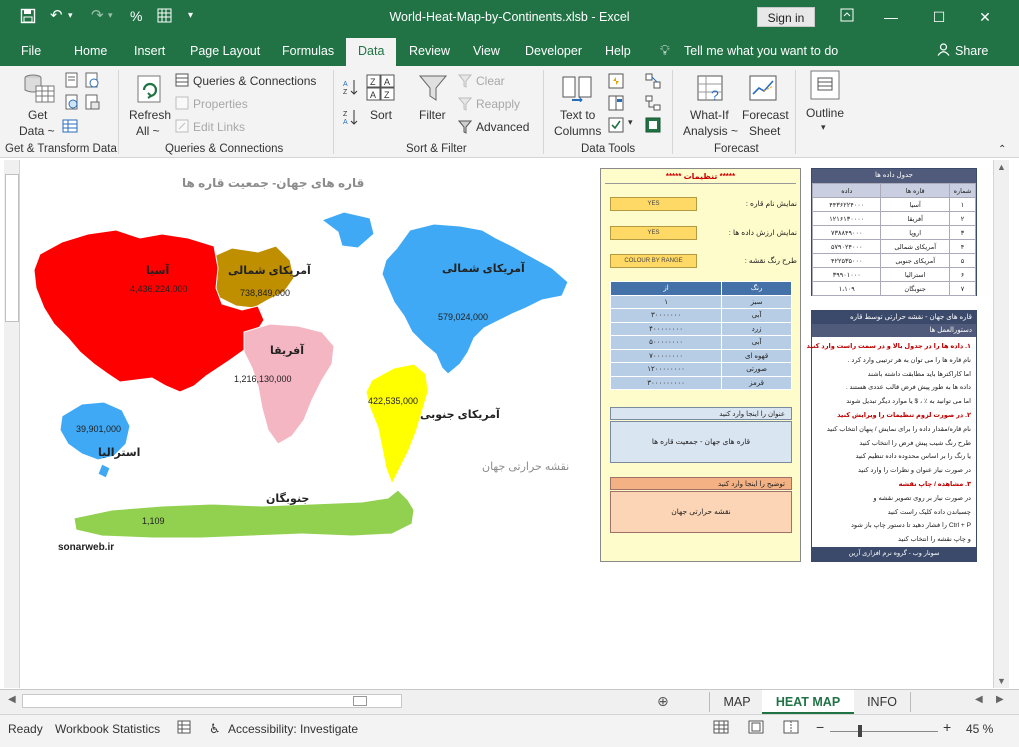 Image resolution: width=1019 pixels, height=747 pixels. What do you see at coordinates (148, 131) in the screenshot?
I see `refresh-all-label-2: All ~` at bounding box center [148, 131].